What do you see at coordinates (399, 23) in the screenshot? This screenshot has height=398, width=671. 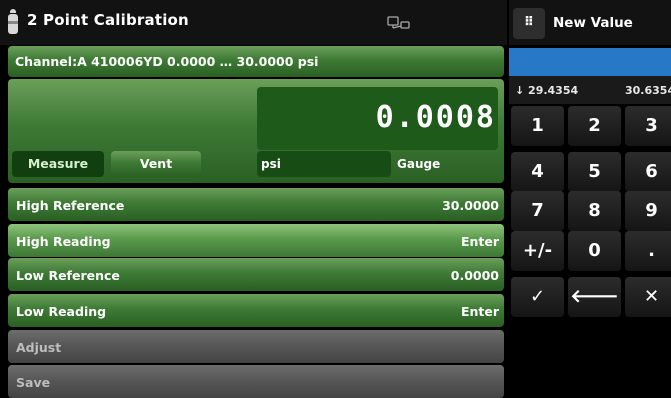 I see `device-link-icon` at bounding box center [399, 23].